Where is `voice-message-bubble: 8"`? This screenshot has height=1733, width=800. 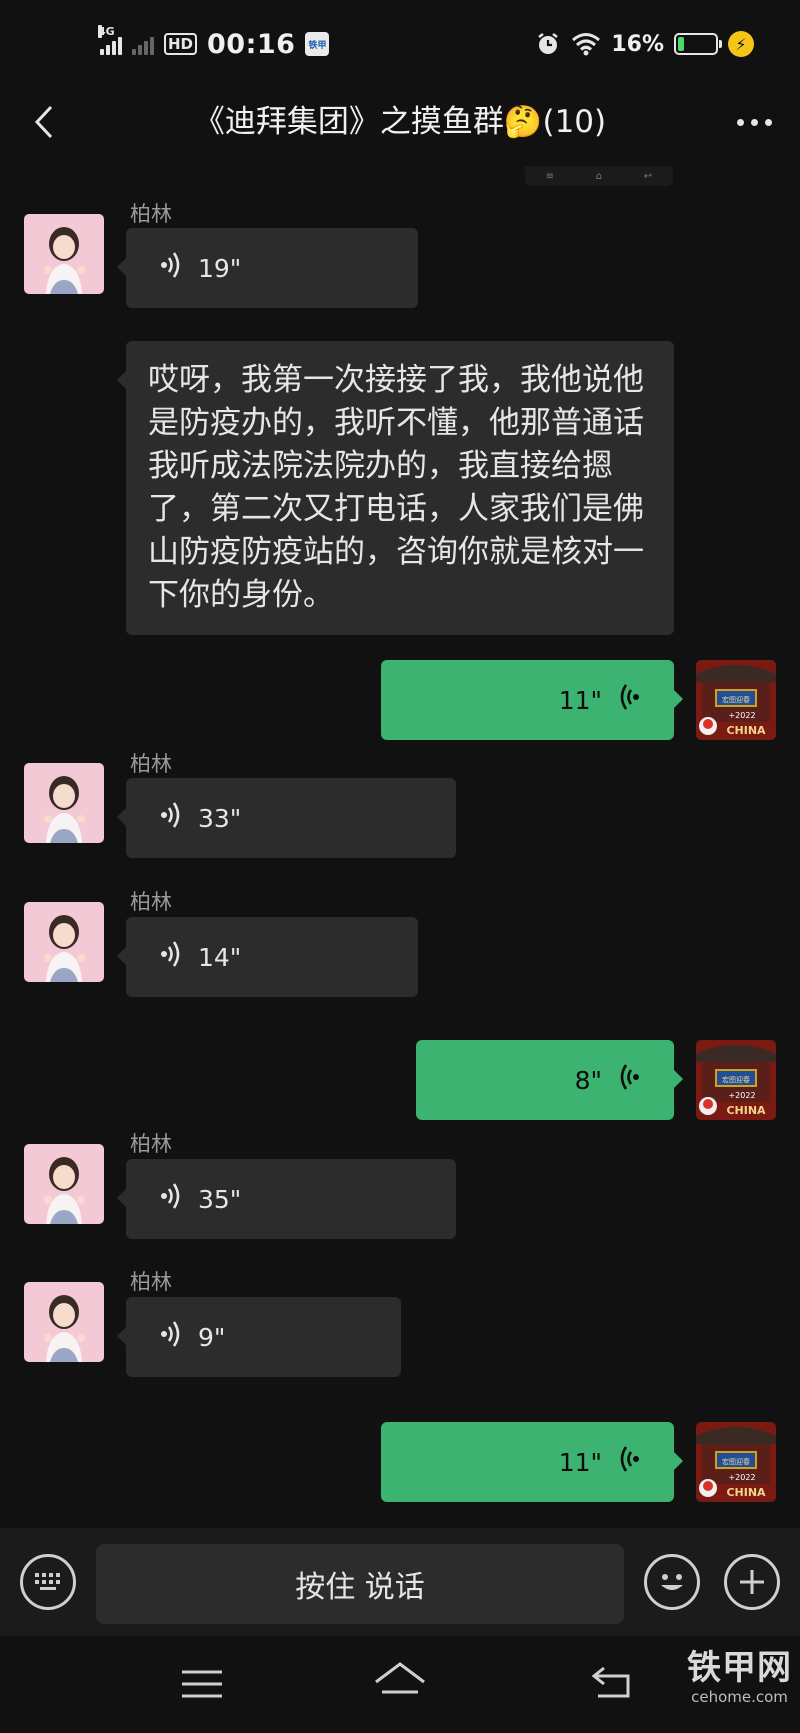 voice-message-bubble: 8" is located at coordinates (549, 1080).